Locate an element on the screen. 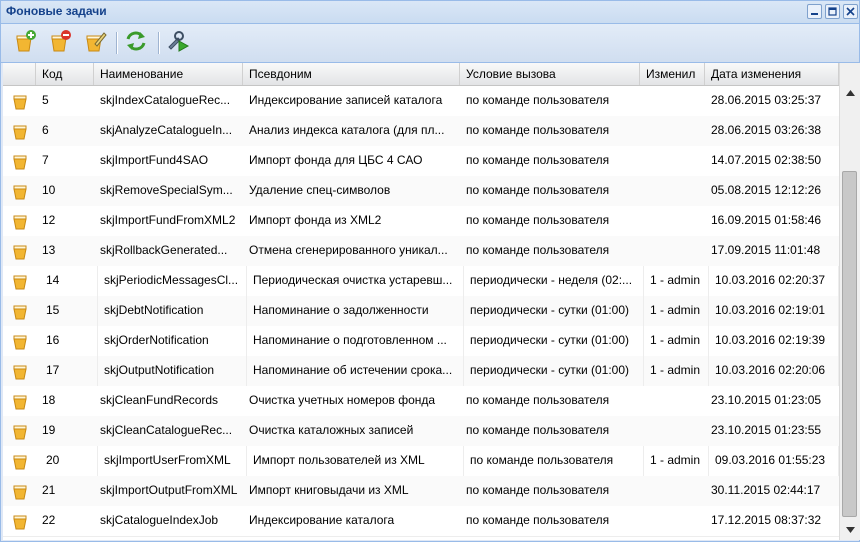 This screenshot has height=542, width=860. run-task-icon is located at coordinates (178, 42).